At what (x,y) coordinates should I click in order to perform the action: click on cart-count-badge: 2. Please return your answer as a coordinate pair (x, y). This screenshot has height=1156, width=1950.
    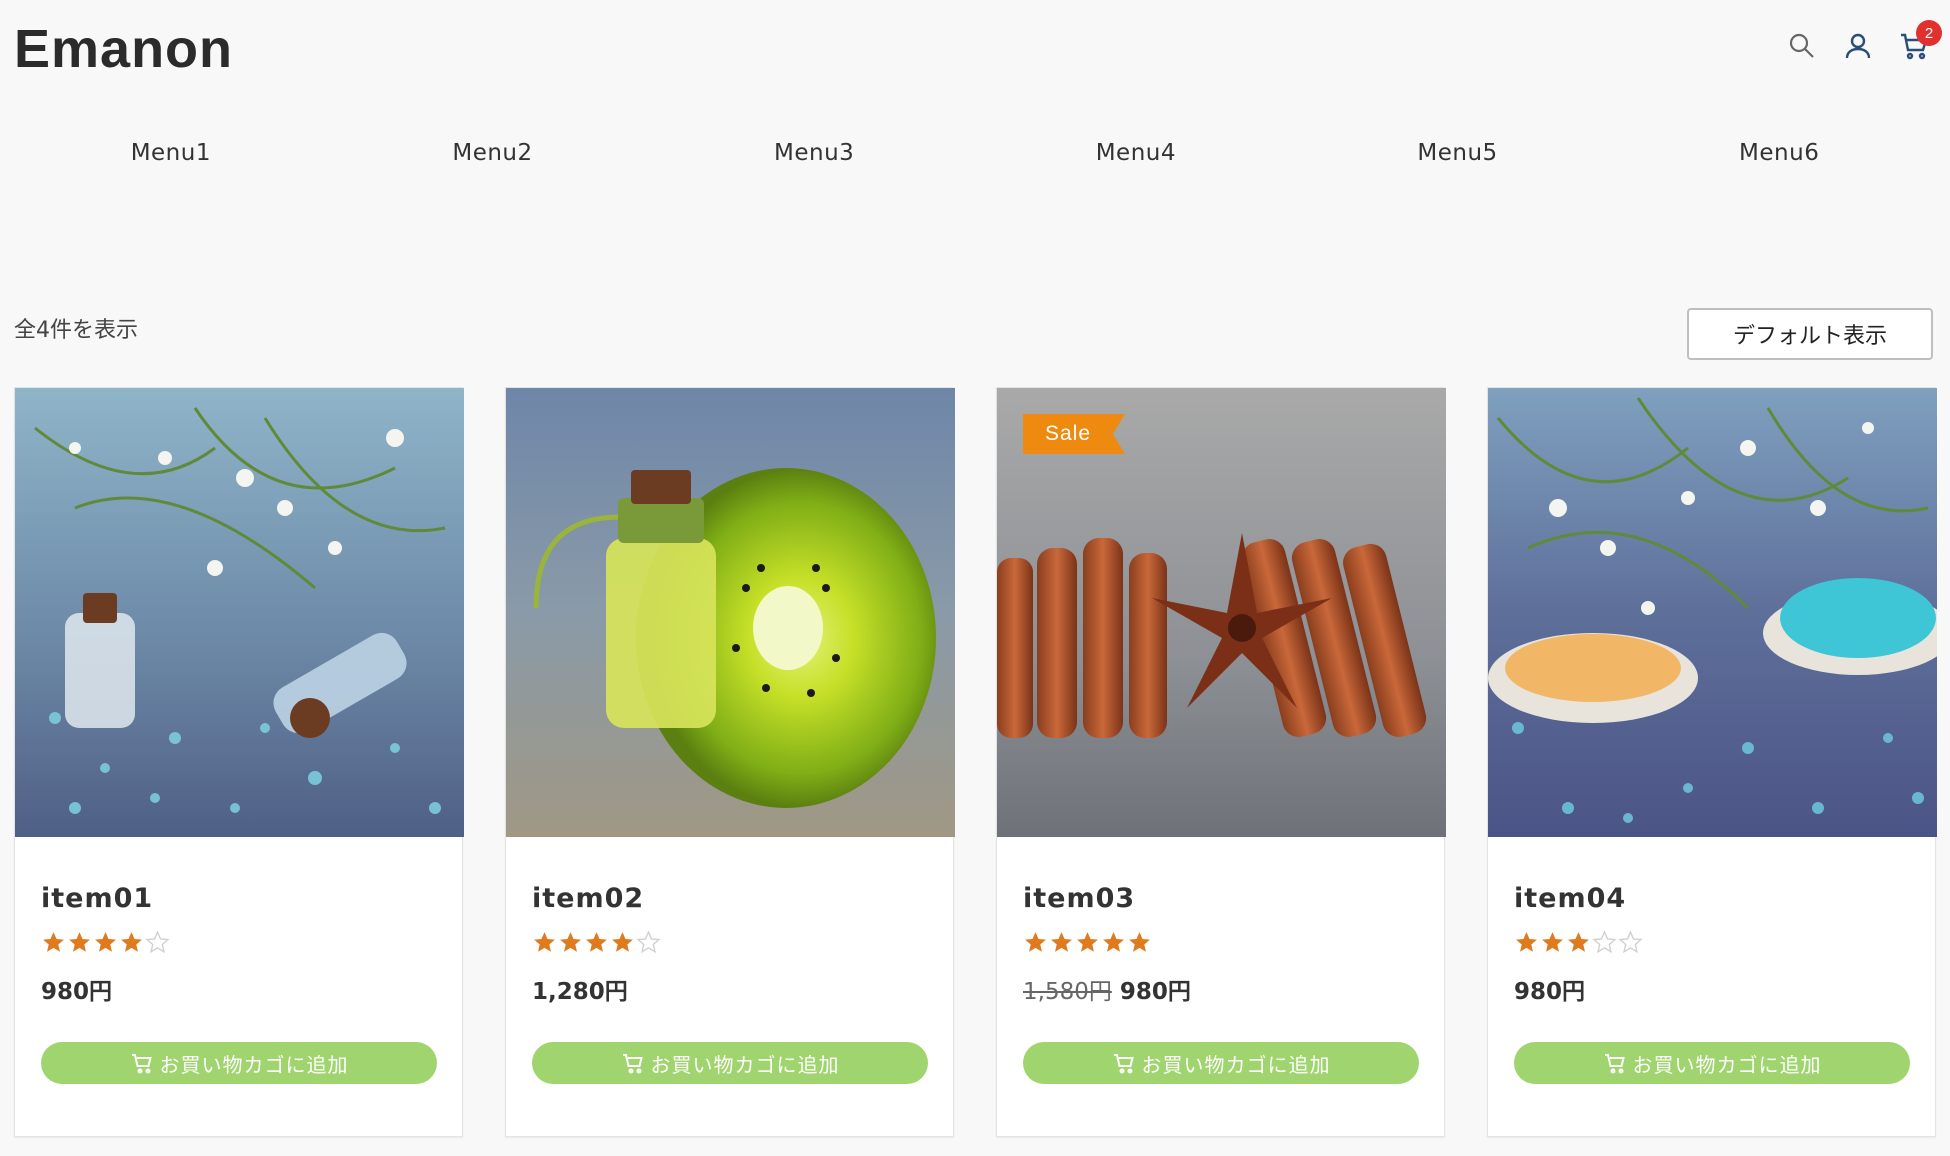
    Looking at the image, I should click on (1929, 33).